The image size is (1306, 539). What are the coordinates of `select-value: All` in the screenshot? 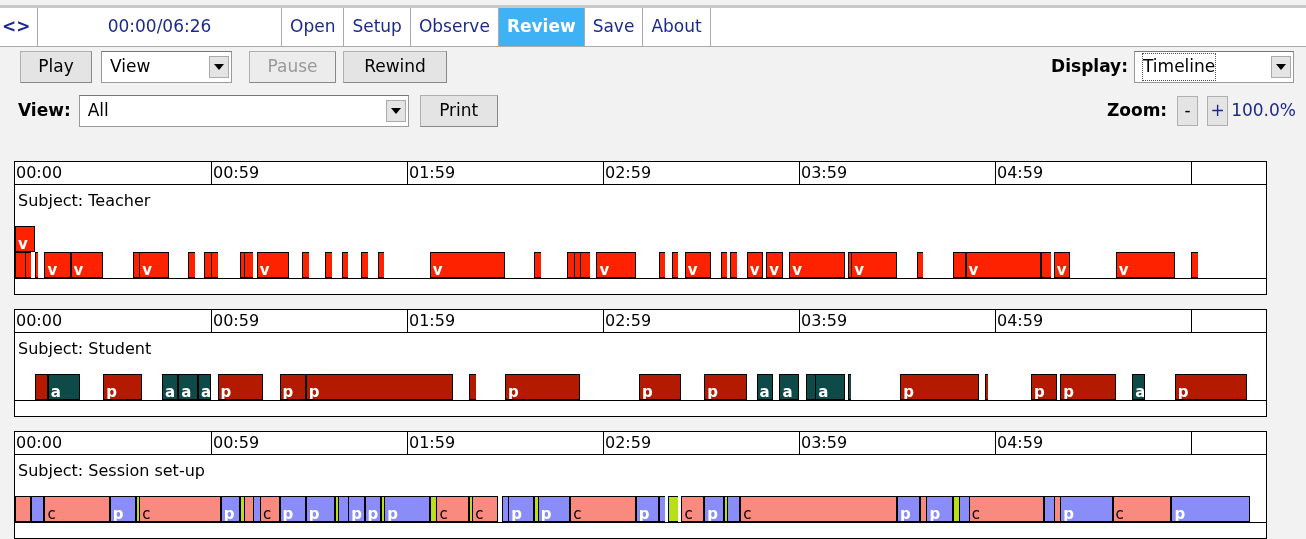 It's located at (98, 111).